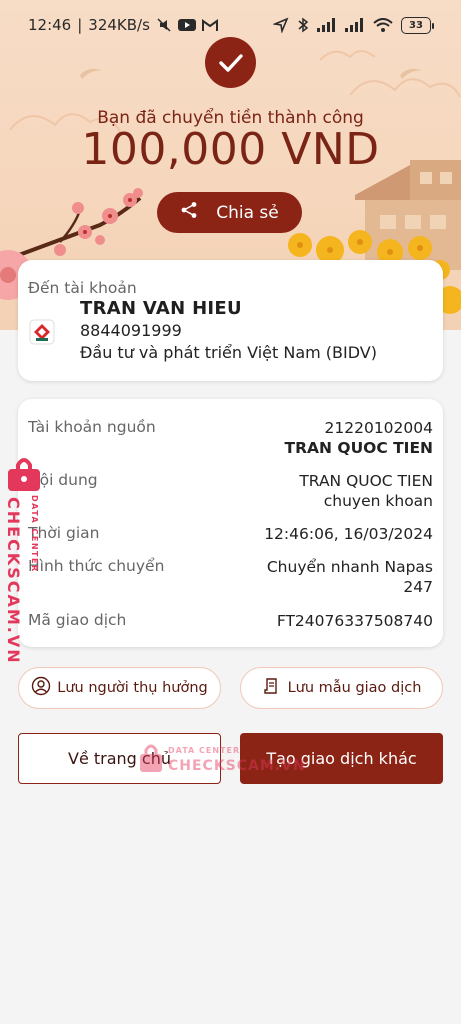  Describe the element at coordinates (96, 566) in the screenshot. I see `method-label: Hình thức chuyển` at that location.